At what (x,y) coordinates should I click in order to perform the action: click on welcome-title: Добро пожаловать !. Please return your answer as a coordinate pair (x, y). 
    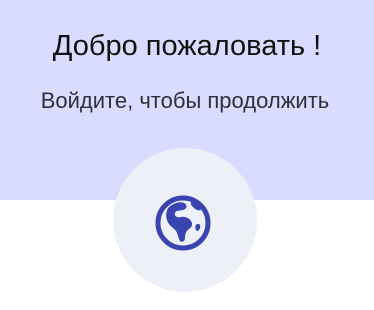
    Looking at the image, I should click on (187, 46).